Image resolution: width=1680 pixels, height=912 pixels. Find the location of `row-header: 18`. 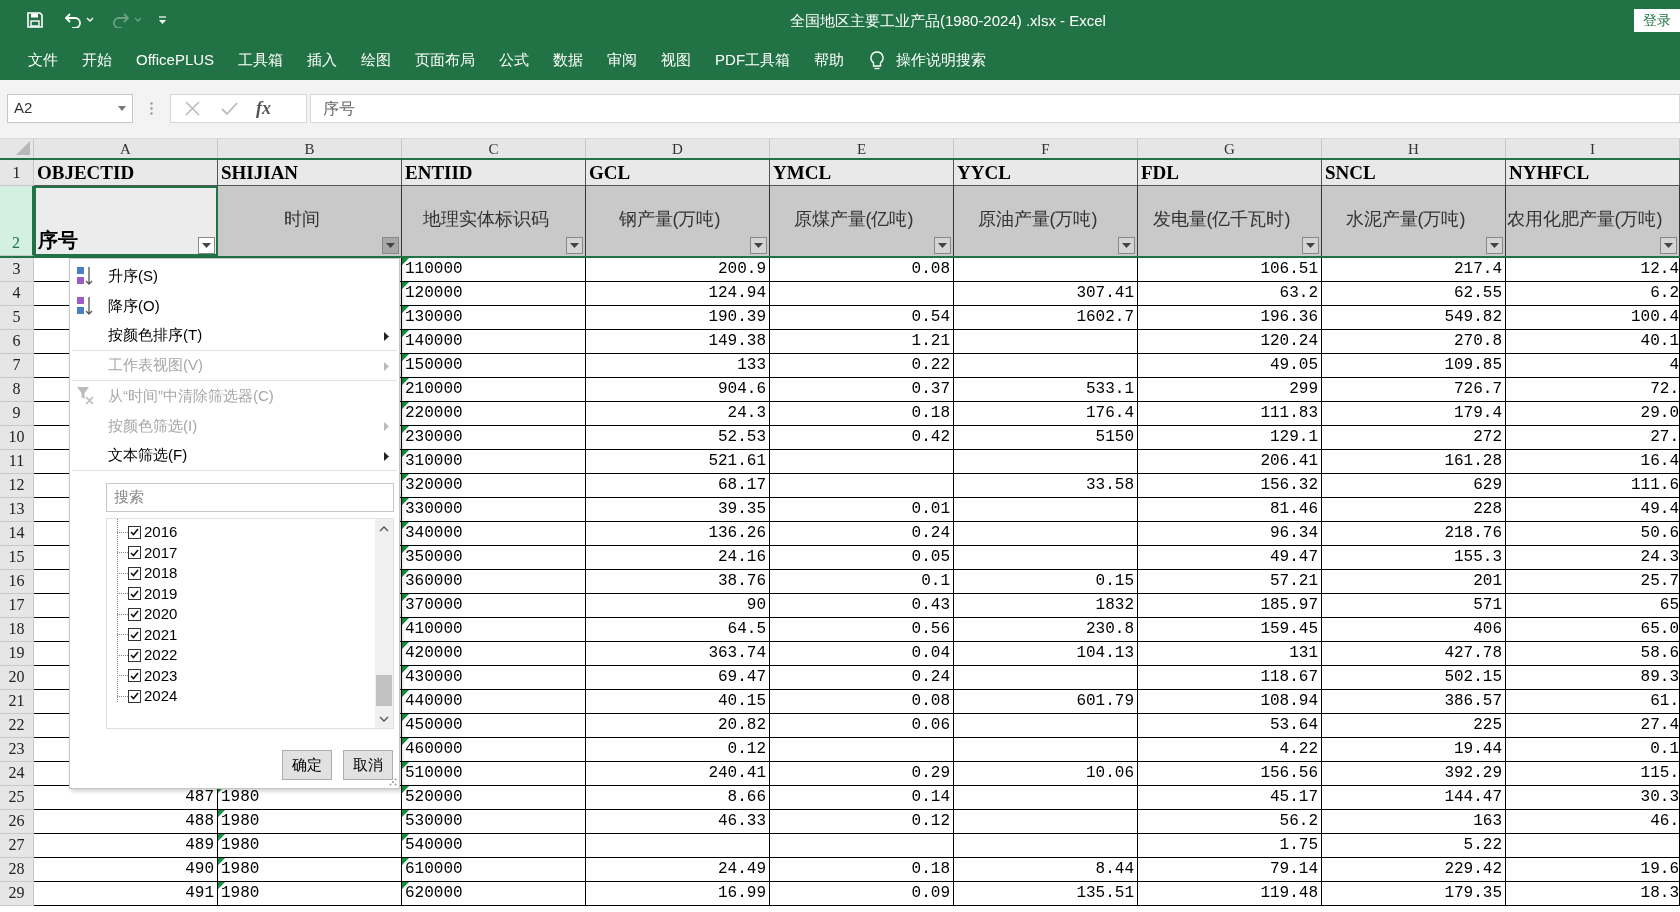

row-header: 18 is located at coordinates (17, 630).